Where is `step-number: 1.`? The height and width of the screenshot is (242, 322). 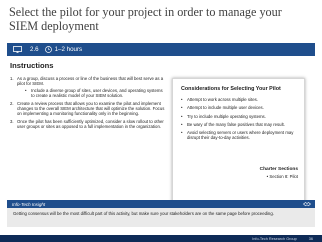
step-number: 1. is located at coordinates (12, 78).